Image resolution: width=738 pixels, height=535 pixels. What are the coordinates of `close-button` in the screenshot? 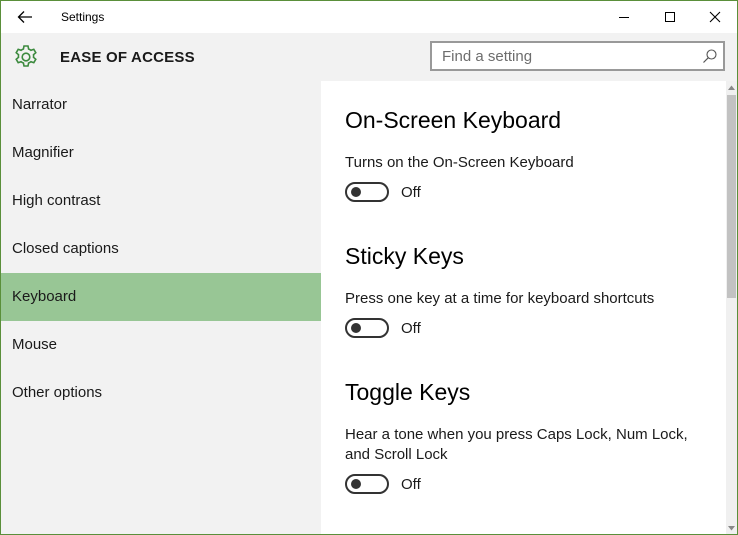 It's located at (714, 17).